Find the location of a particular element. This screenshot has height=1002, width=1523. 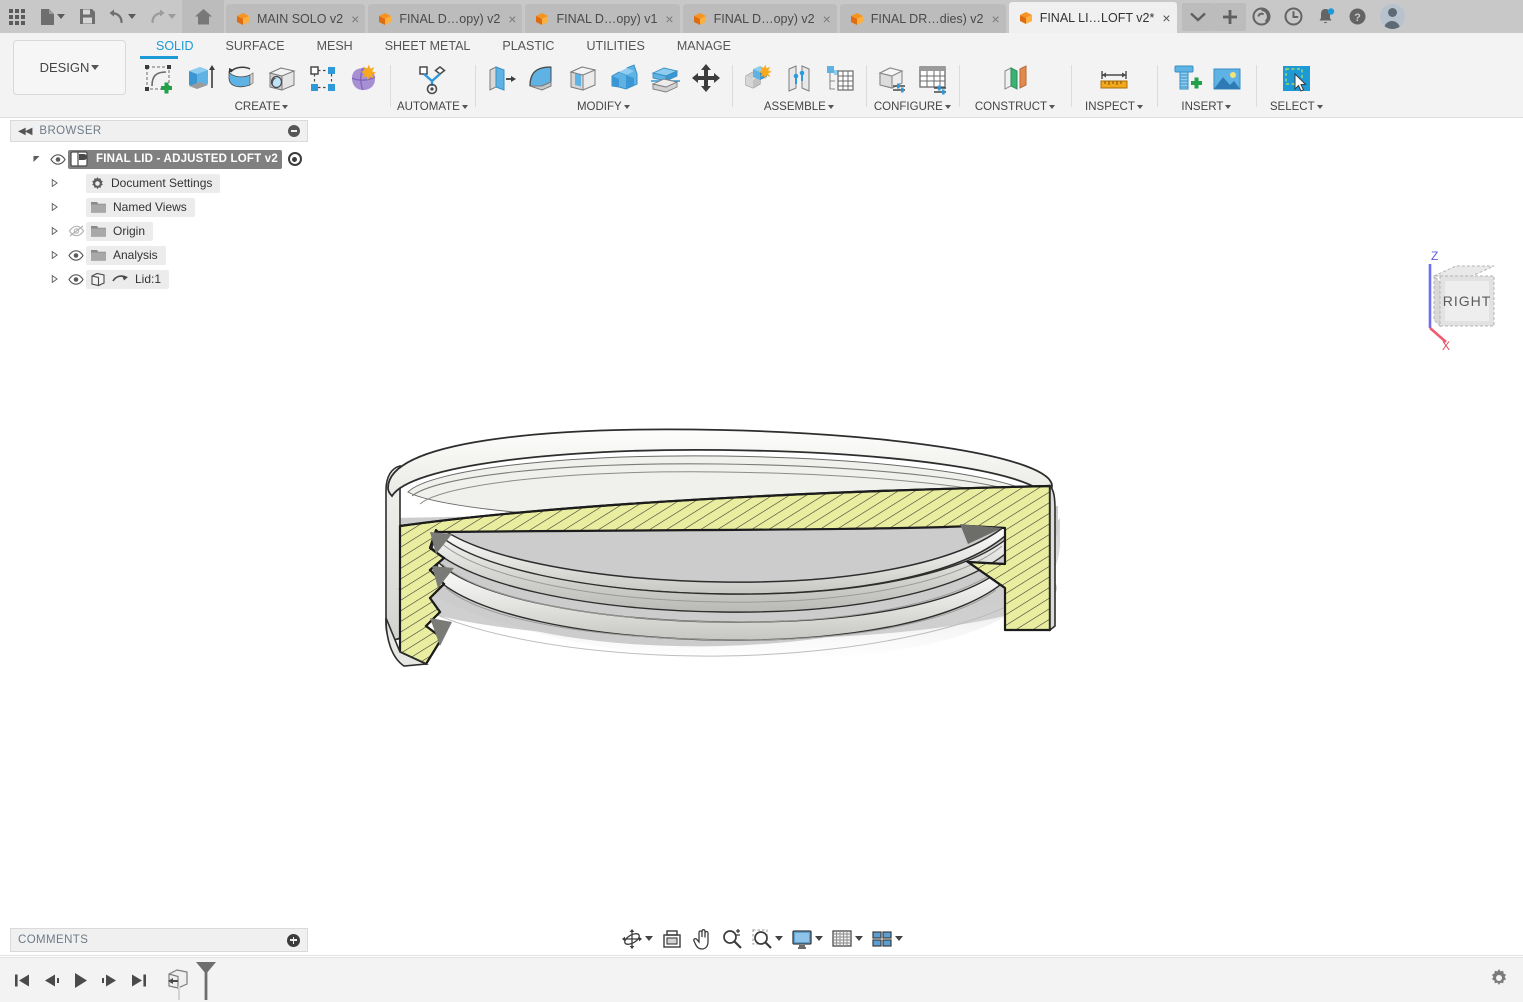

joint-button is located at coordinates (799, 79).